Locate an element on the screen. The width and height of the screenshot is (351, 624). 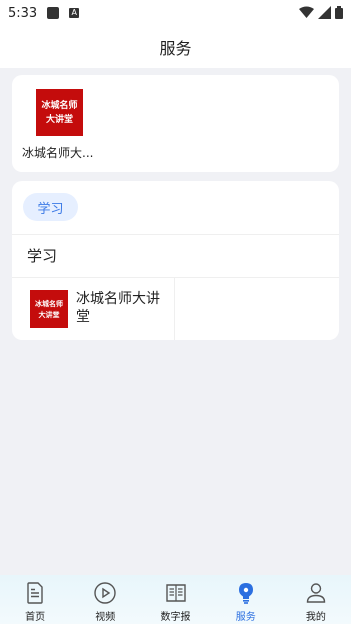
tab-services: 服务 is located at coordinates (246, 599).